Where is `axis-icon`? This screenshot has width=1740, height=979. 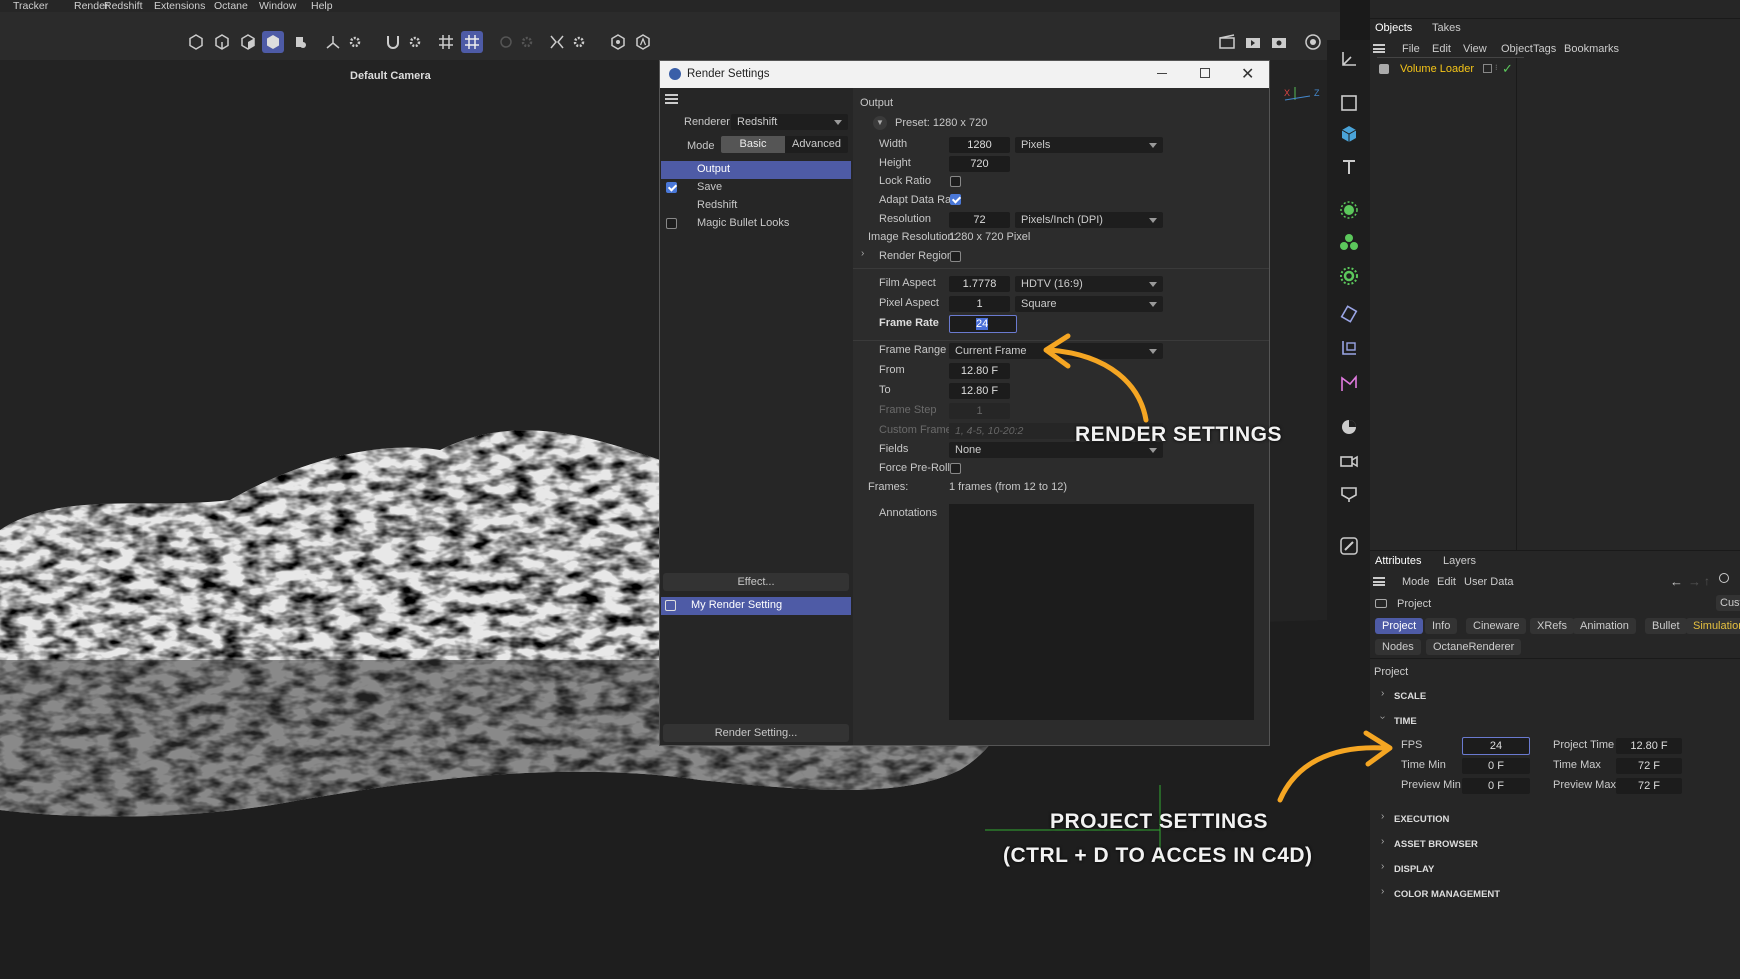
axis-icon is located at coordinates (333, 42).